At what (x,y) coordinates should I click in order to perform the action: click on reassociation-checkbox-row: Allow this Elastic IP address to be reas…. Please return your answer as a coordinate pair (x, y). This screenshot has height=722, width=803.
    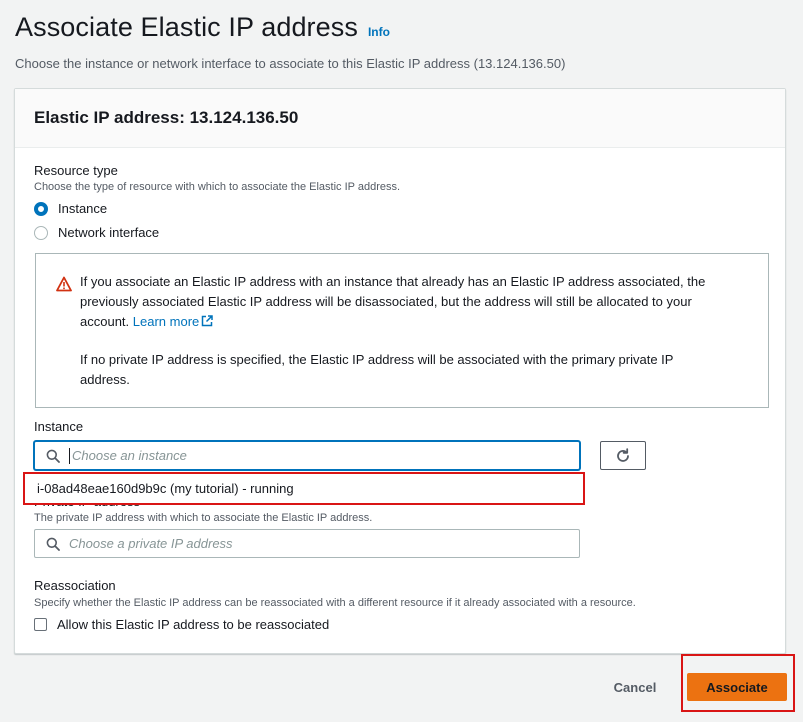
    Looking at the image, I should click on (181, 624).